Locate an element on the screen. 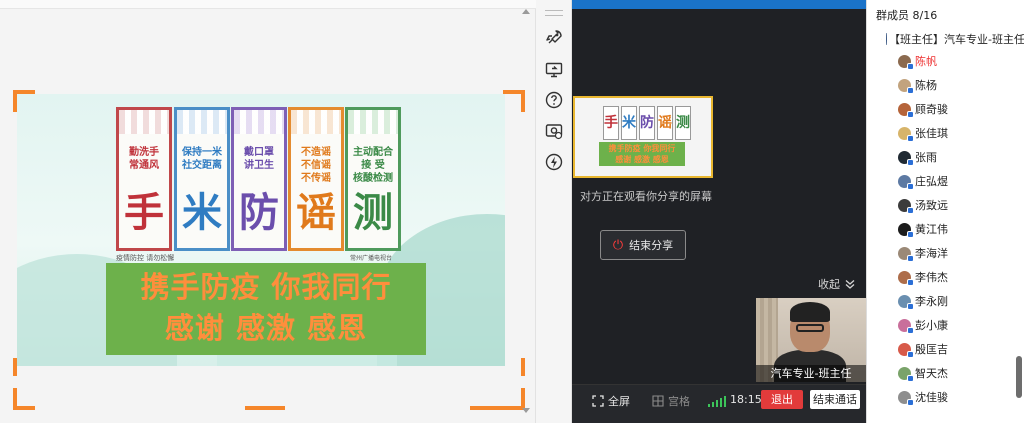 The width and height of the screenshot is (1024, 423). member-row: 彭小康 is located at coordinates (942, 325).